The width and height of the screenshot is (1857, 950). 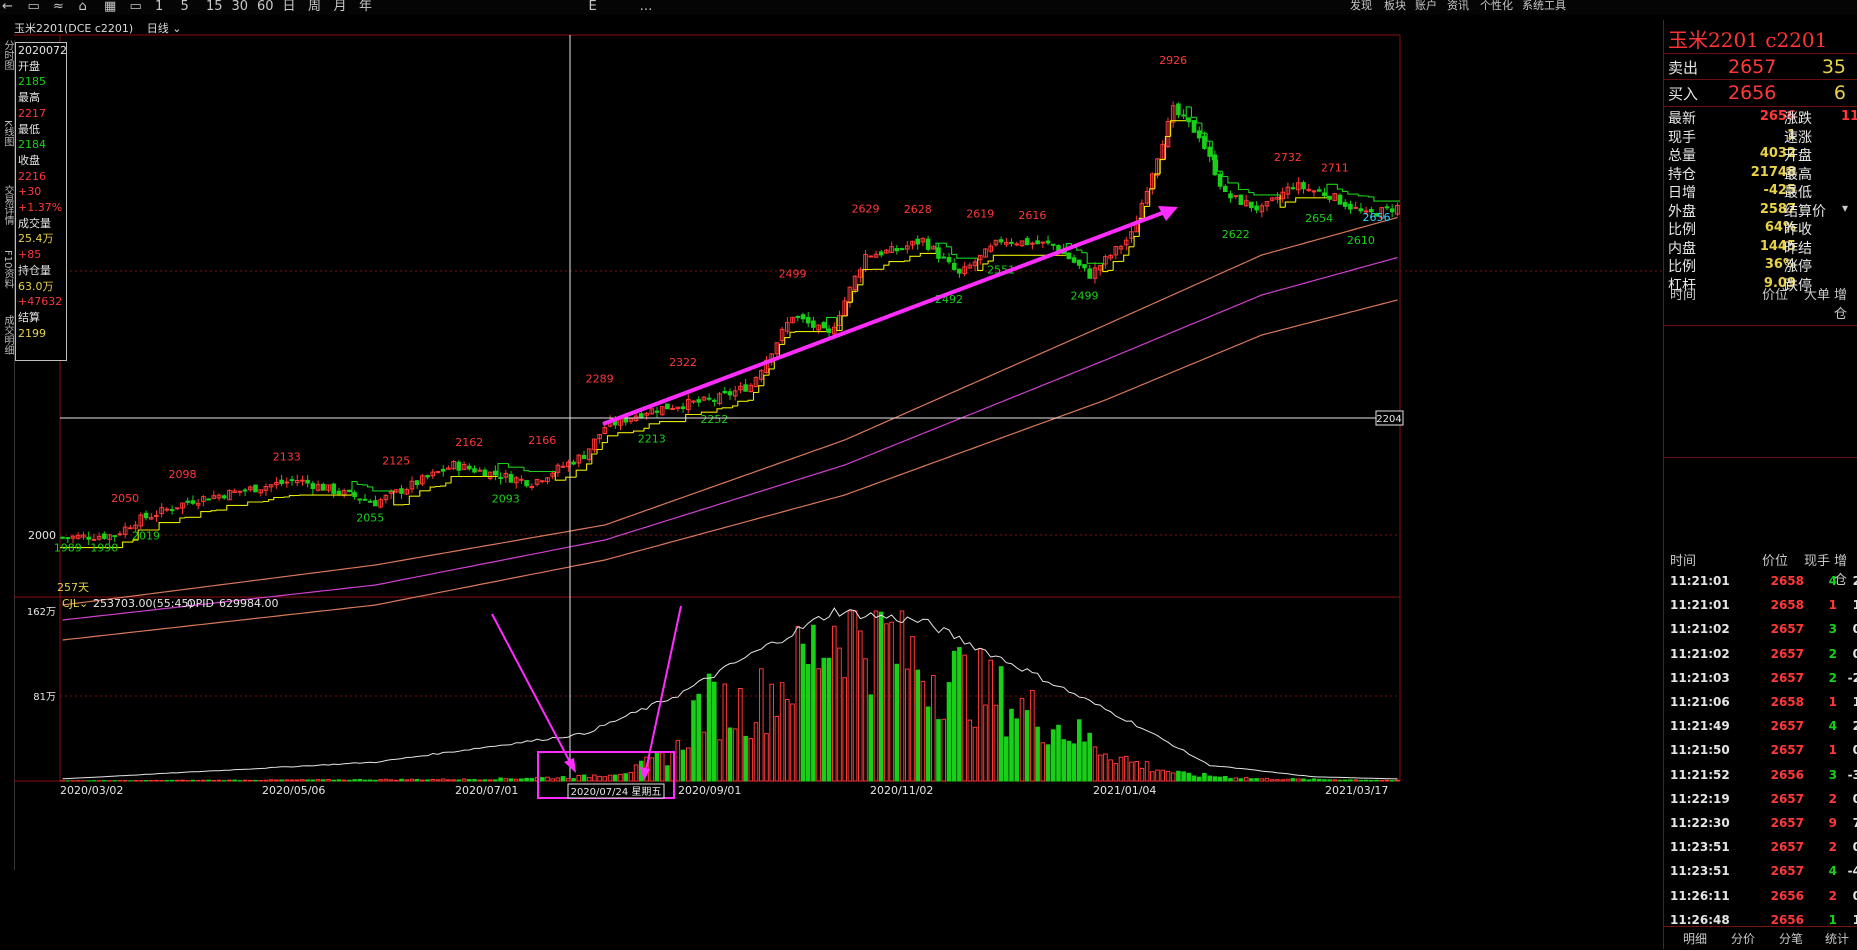 What do you see at coordinates (1760, 800) in the screenshot?
I see `tick-row: 11:22:19265720` at bounding box center [1760, 800].